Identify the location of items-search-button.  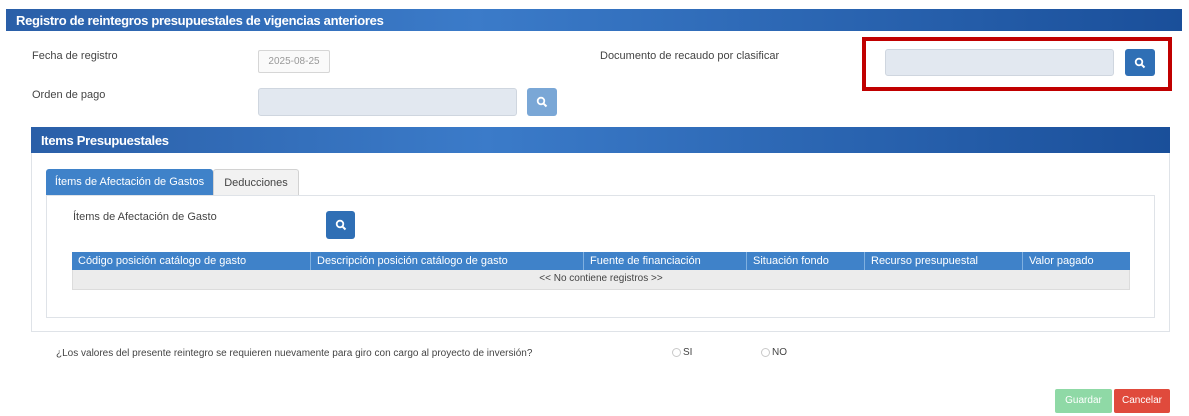
(340, 225).